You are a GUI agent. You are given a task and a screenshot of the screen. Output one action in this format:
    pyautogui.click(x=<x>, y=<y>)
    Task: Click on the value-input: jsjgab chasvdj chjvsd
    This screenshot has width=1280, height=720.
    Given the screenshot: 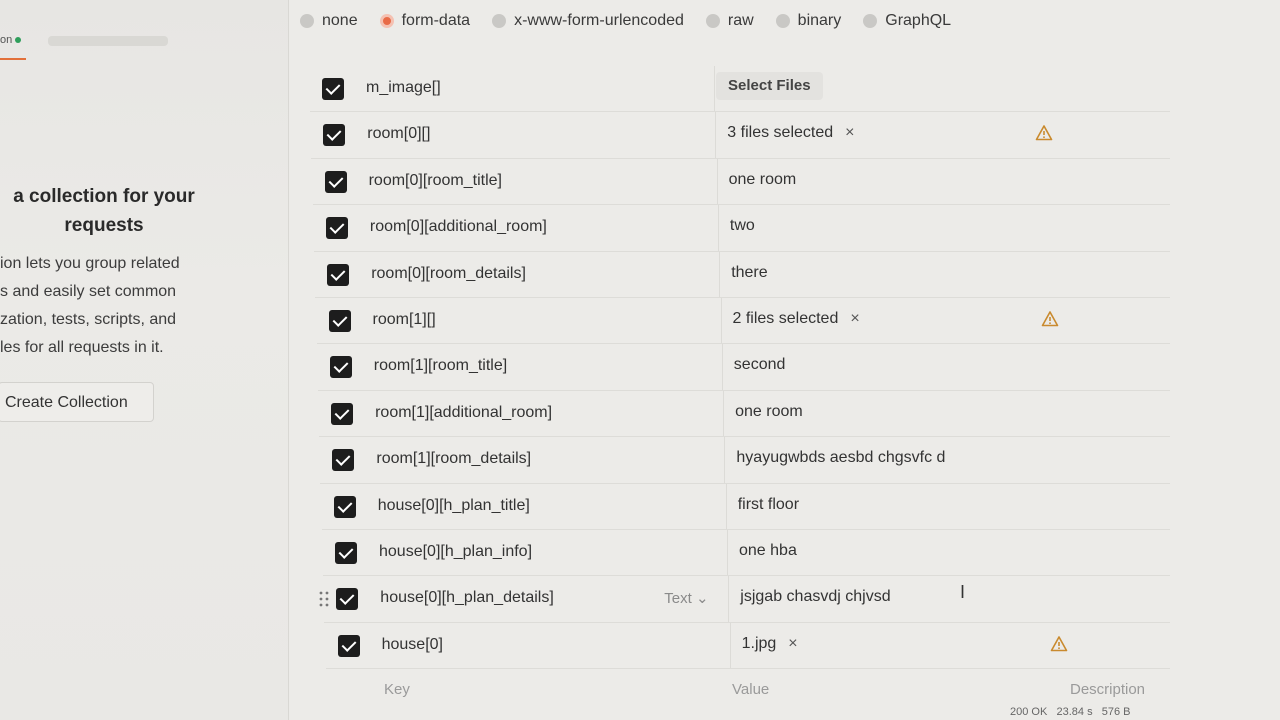 What is the action you would take?
    pyautogui.click(x=815, y=597)
    